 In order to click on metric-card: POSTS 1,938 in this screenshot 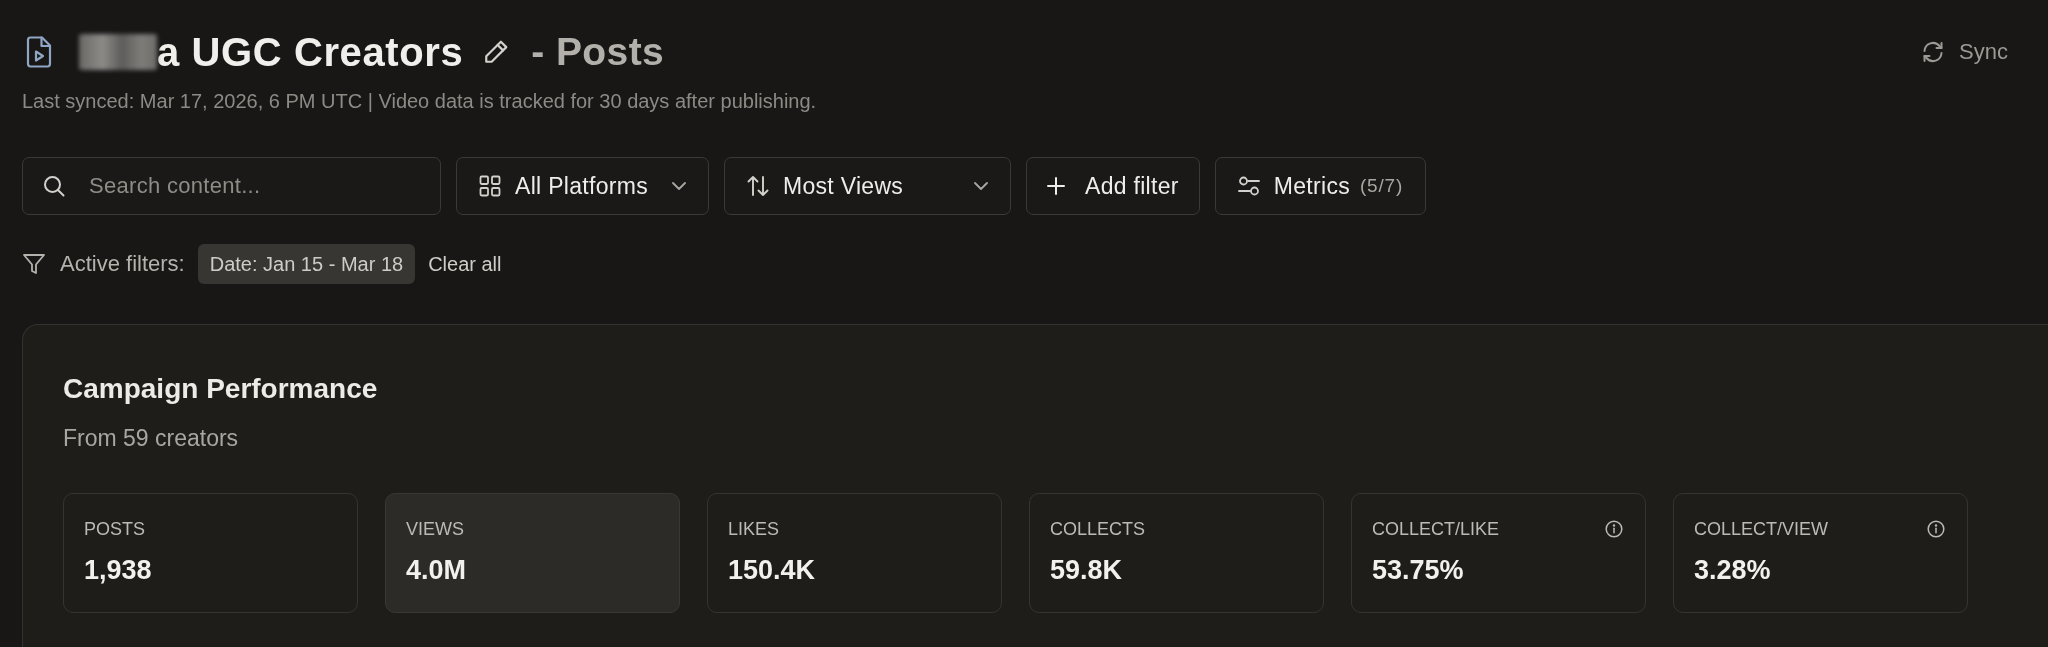, I will do `click(210, 553)`.